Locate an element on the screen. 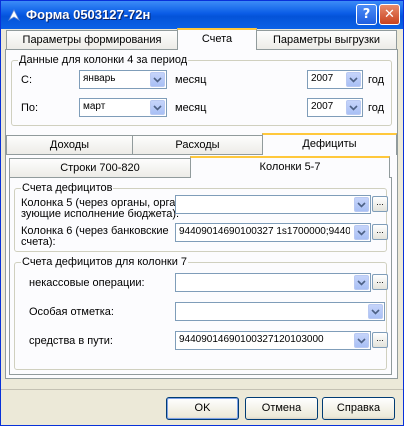 Image resolution: width=404 pixels, height=426 pixels. col6-label-line2: счета): is located at coordinates (38, 242).